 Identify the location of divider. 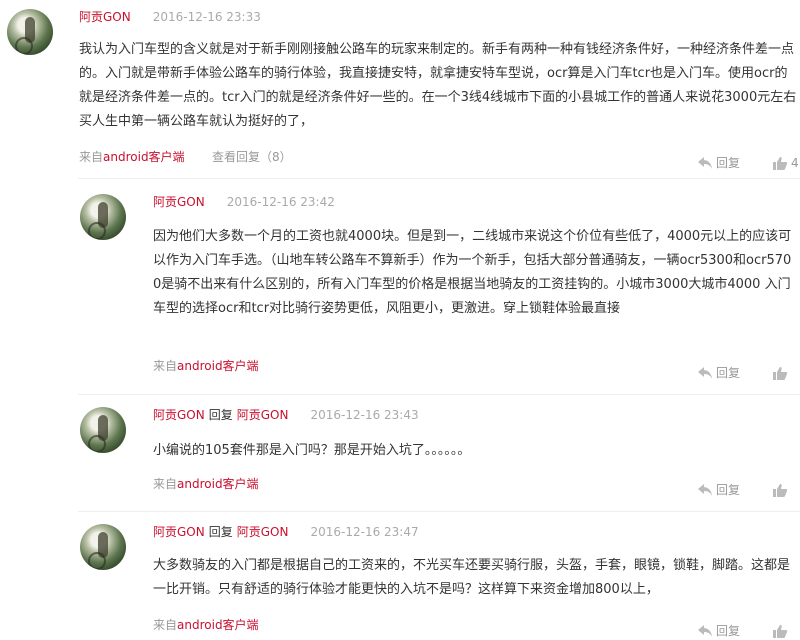
(439, 178).